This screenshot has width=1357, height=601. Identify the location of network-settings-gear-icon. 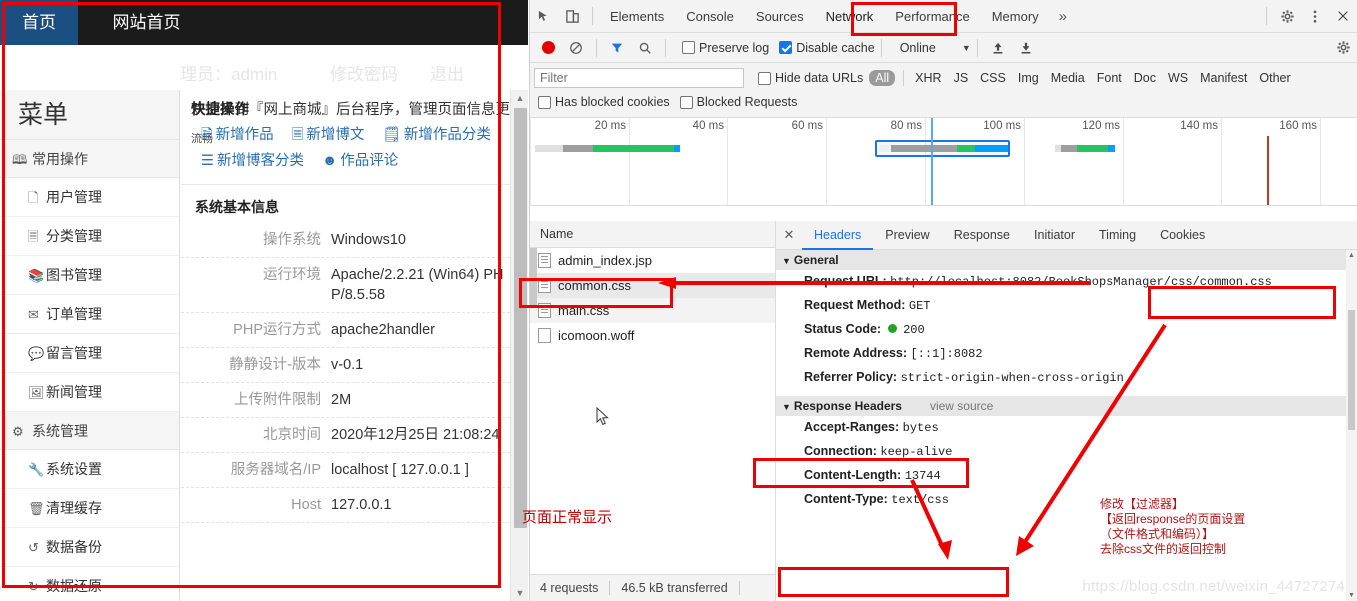
(1343, 48).